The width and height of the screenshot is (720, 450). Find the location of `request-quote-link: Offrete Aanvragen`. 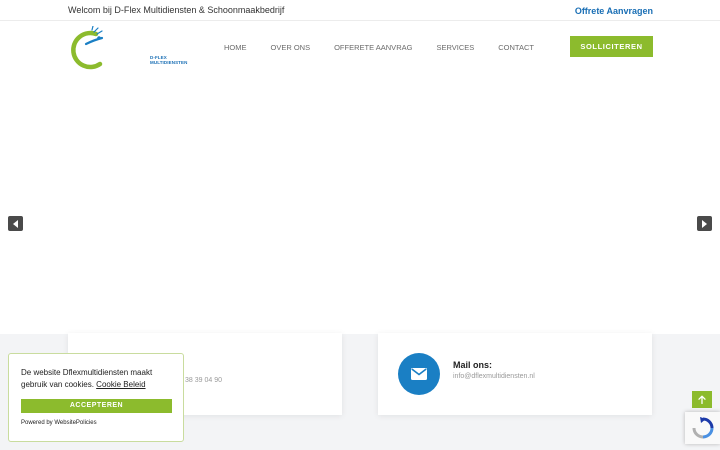

request-quote-link: Offrete Aanvragen is located at coordinates (614, 11).